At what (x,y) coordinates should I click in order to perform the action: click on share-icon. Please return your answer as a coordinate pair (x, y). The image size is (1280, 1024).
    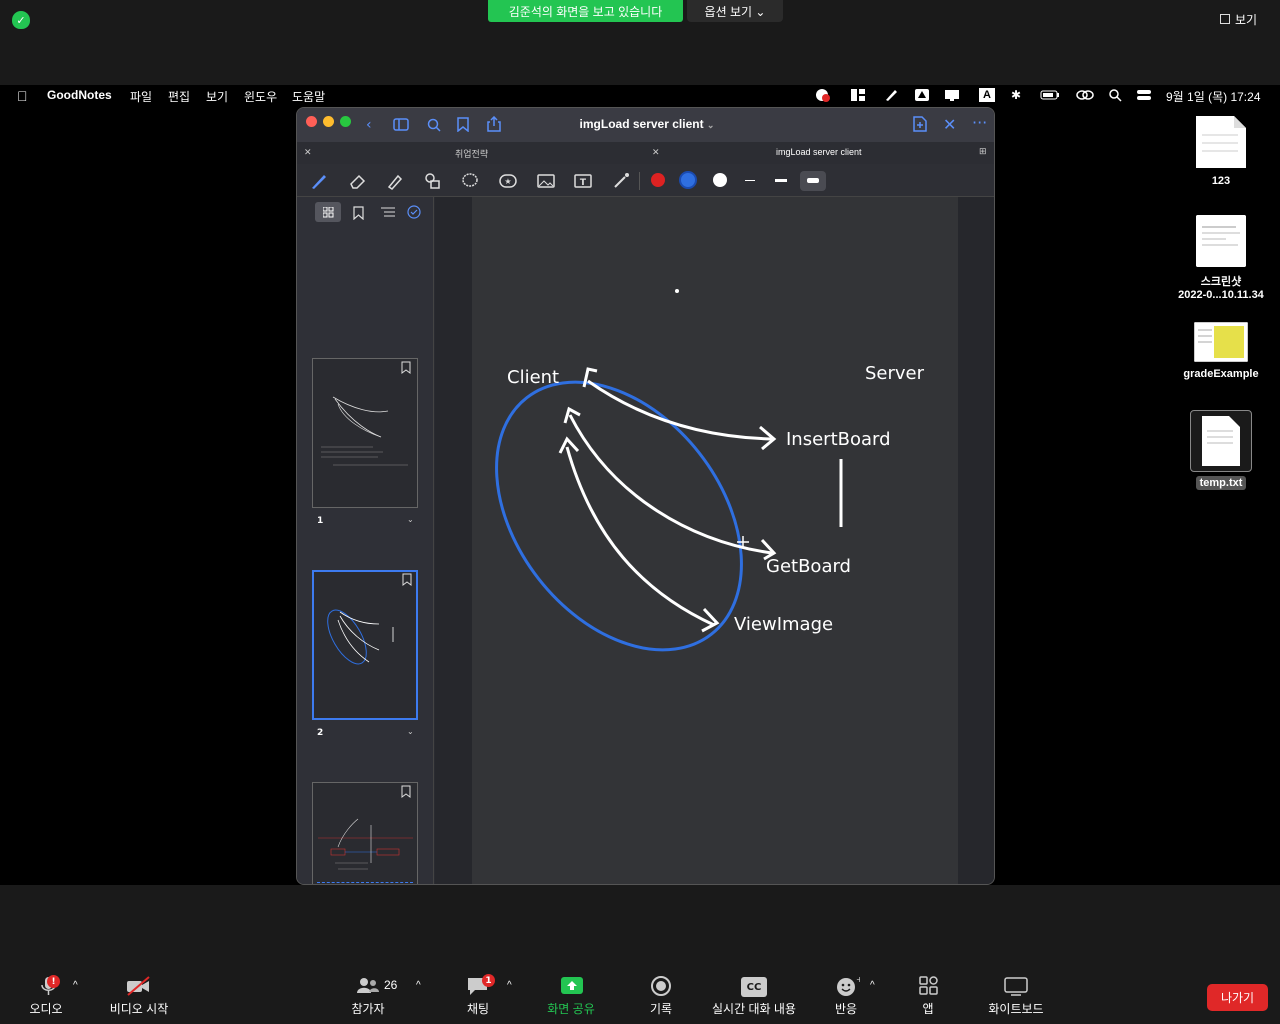
    Looking at the image, I should click on (494, 124).